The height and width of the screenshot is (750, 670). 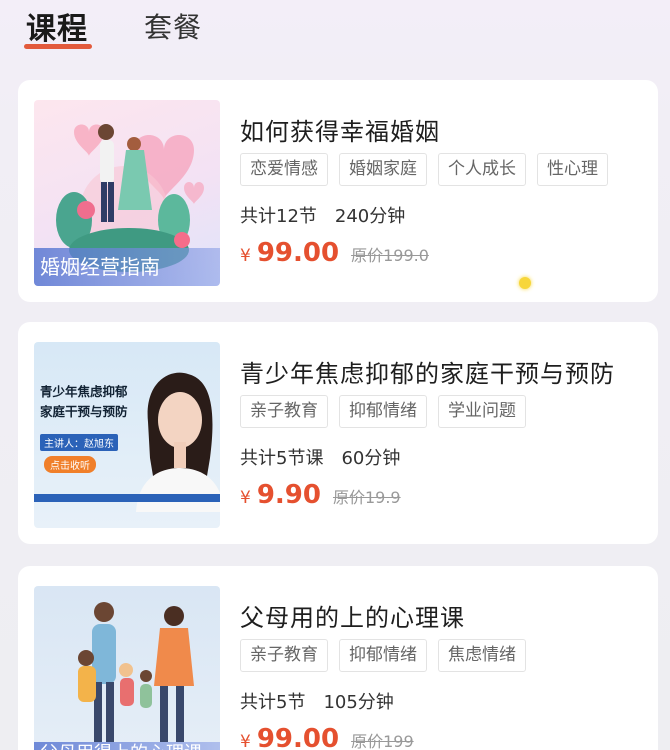 I want to click on touch-indicator-dot, so click(x=525, y=283).